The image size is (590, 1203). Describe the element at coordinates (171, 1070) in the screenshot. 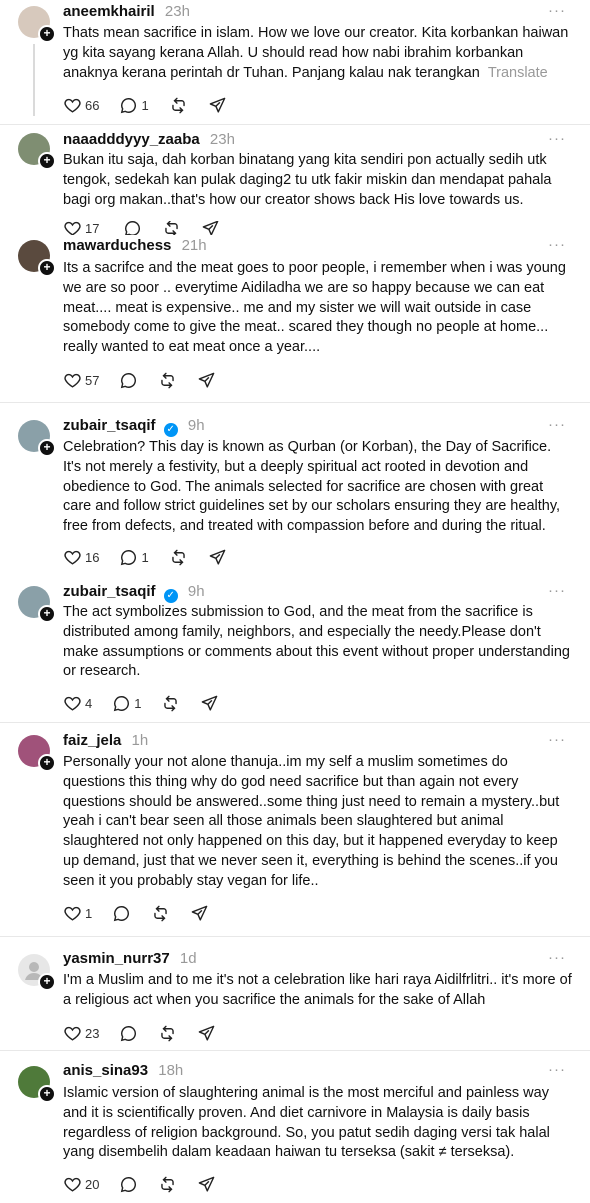

I see `timestamp: 18h` at that location.